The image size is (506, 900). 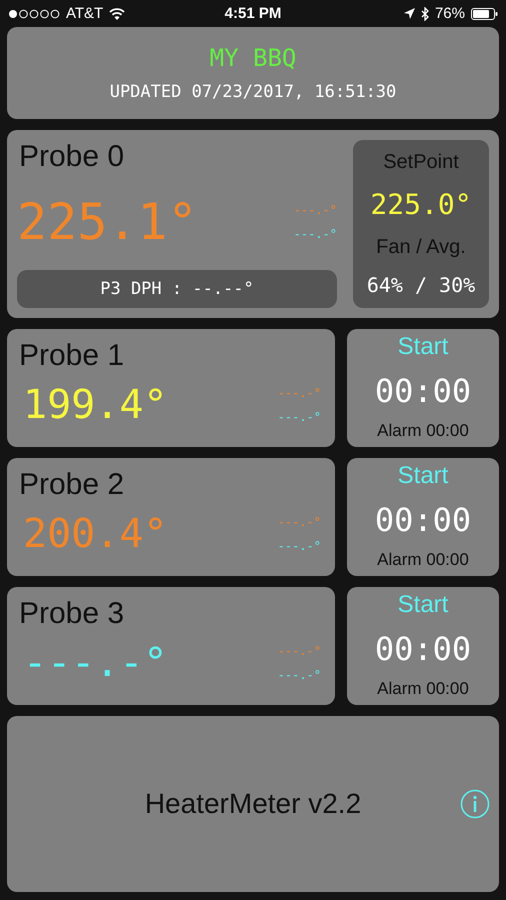 What do you see at coordinates (421, 162) in the screenshot?
I see `setpoint-label: SetPoint` at bounding box center [421, 162].